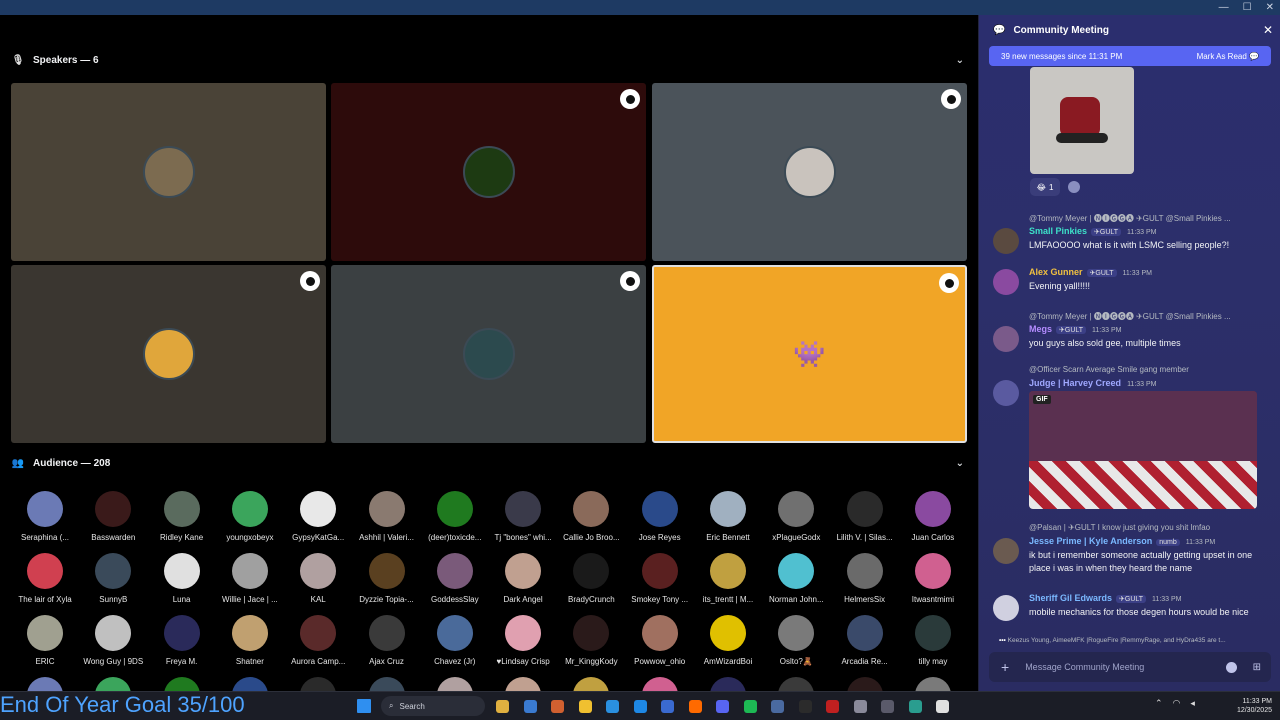 This screenshot has width=1280, height=720. What do you see at coordinates (796, 640) in the screenshot?
I see `audience-member: Oslto?🧸` at bounding box center [796, 640].